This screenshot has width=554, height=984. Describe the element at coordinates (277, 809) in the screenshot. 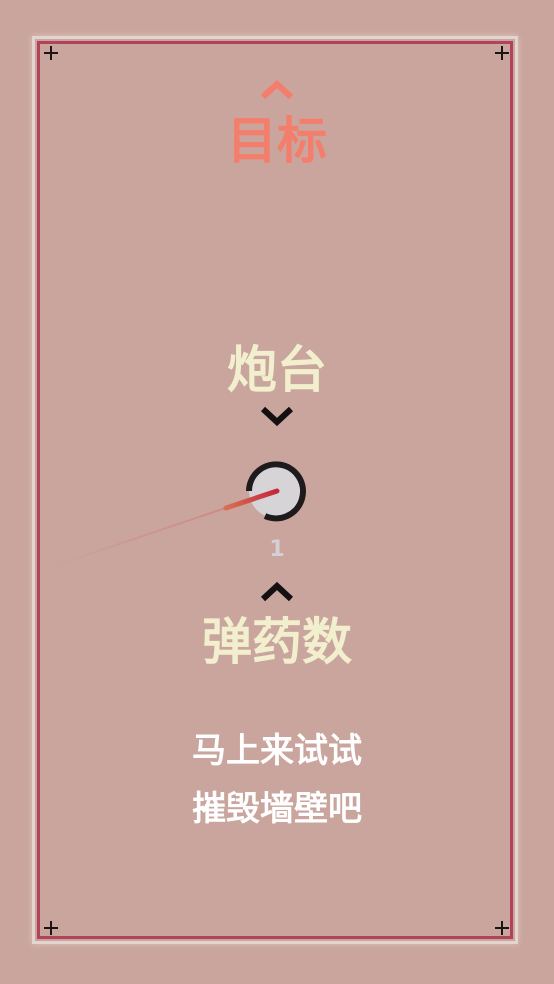

I see `hint-line-2: 摧毁墙壁吧` at that location.